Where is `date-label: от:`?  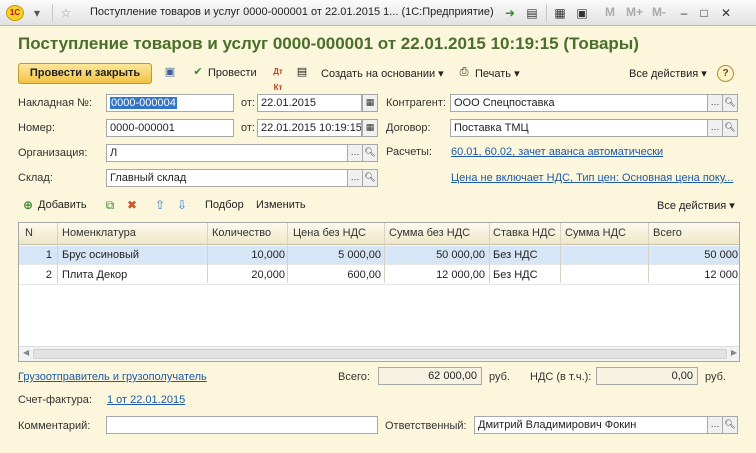 date-label: от: is located at coordinates (248, 128).